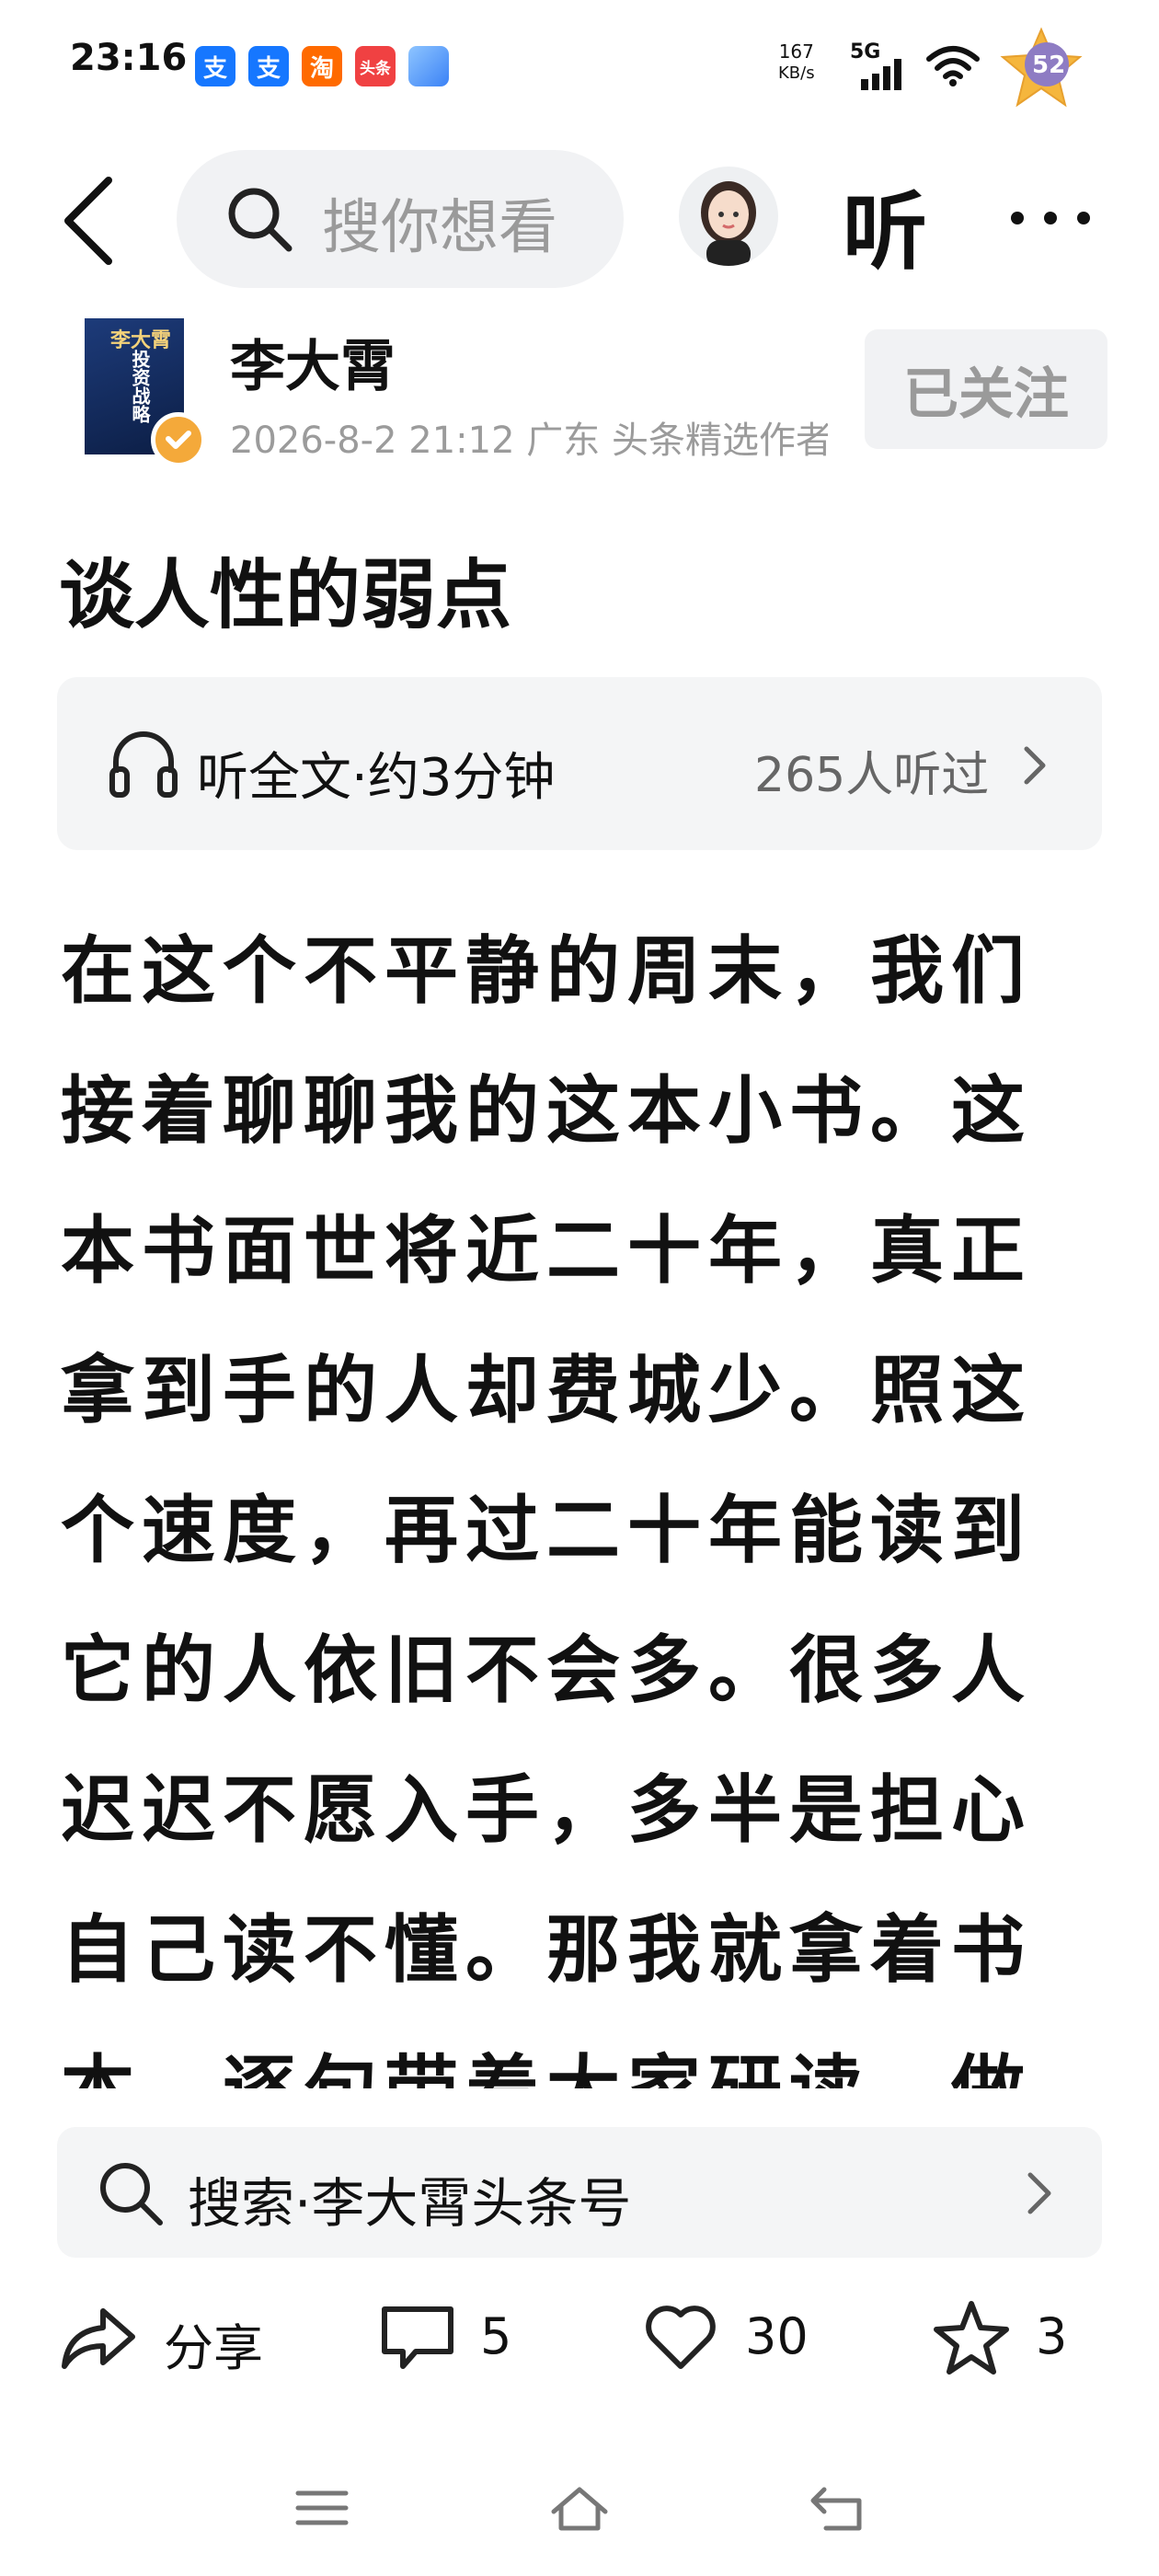 This screenshot has width=1159, height=2576. I want to click on back-arrow-icon, so click(88, 221).